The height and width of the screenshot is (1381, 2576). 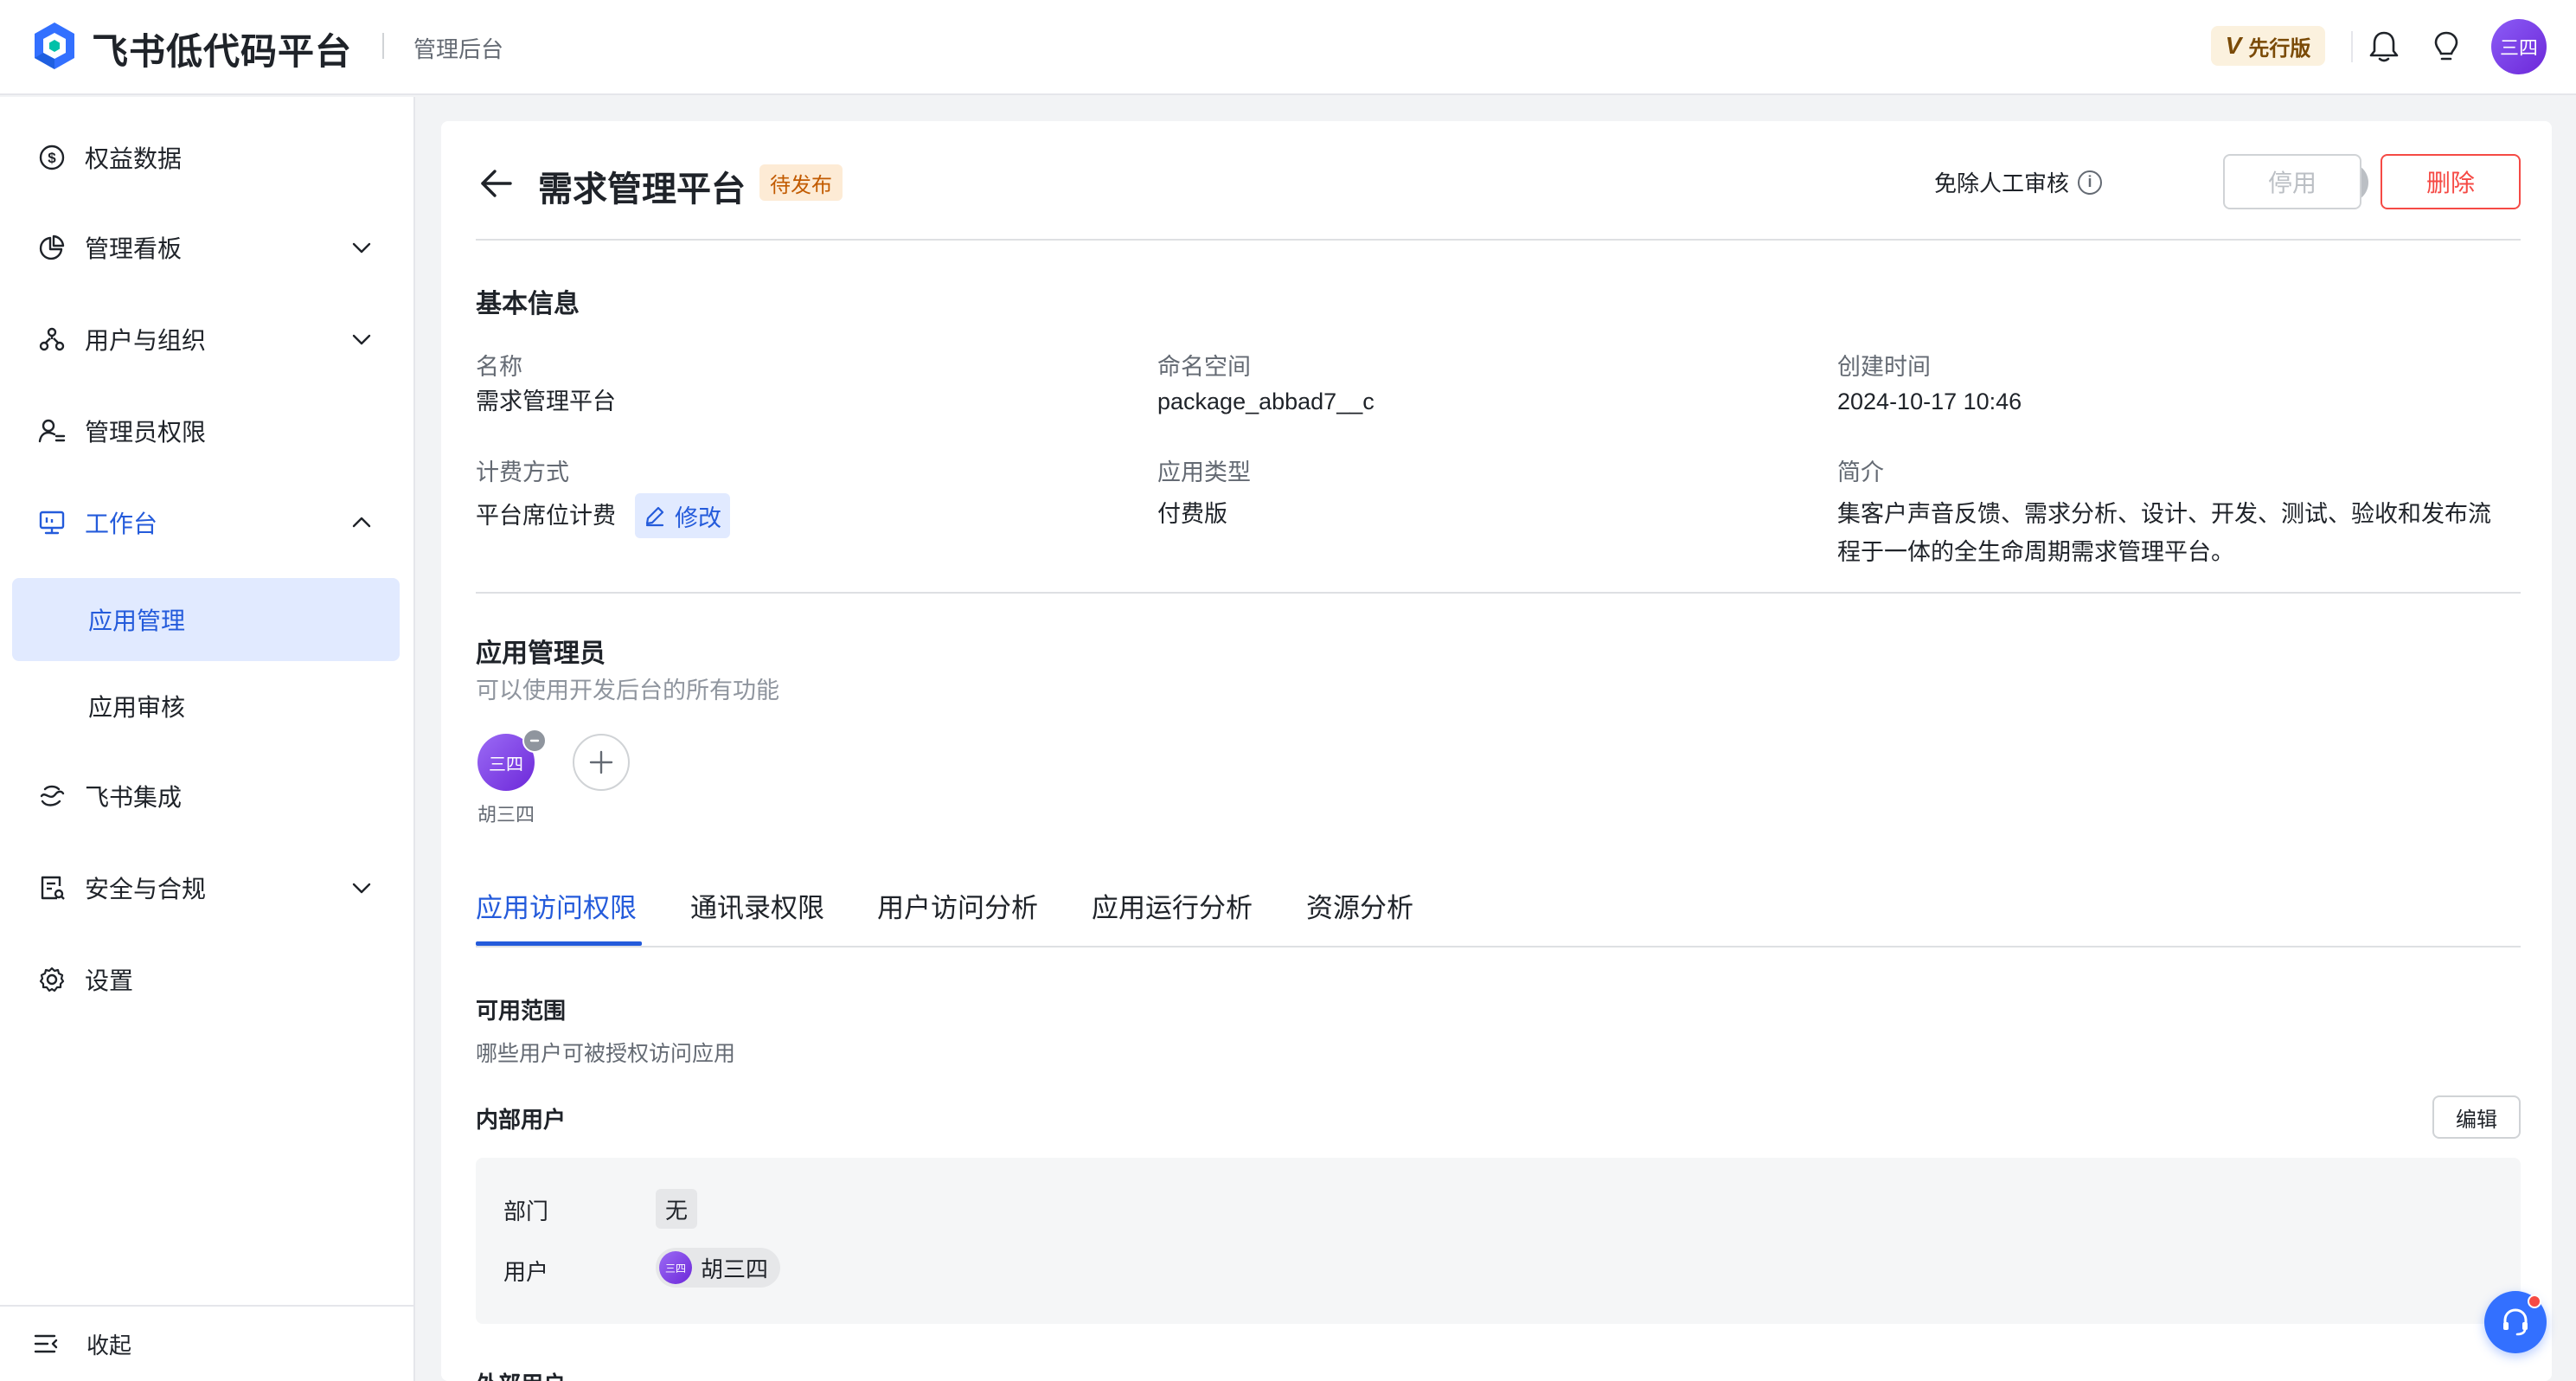 I want to click on user-label: 用户, so click(x=526, y=1272).